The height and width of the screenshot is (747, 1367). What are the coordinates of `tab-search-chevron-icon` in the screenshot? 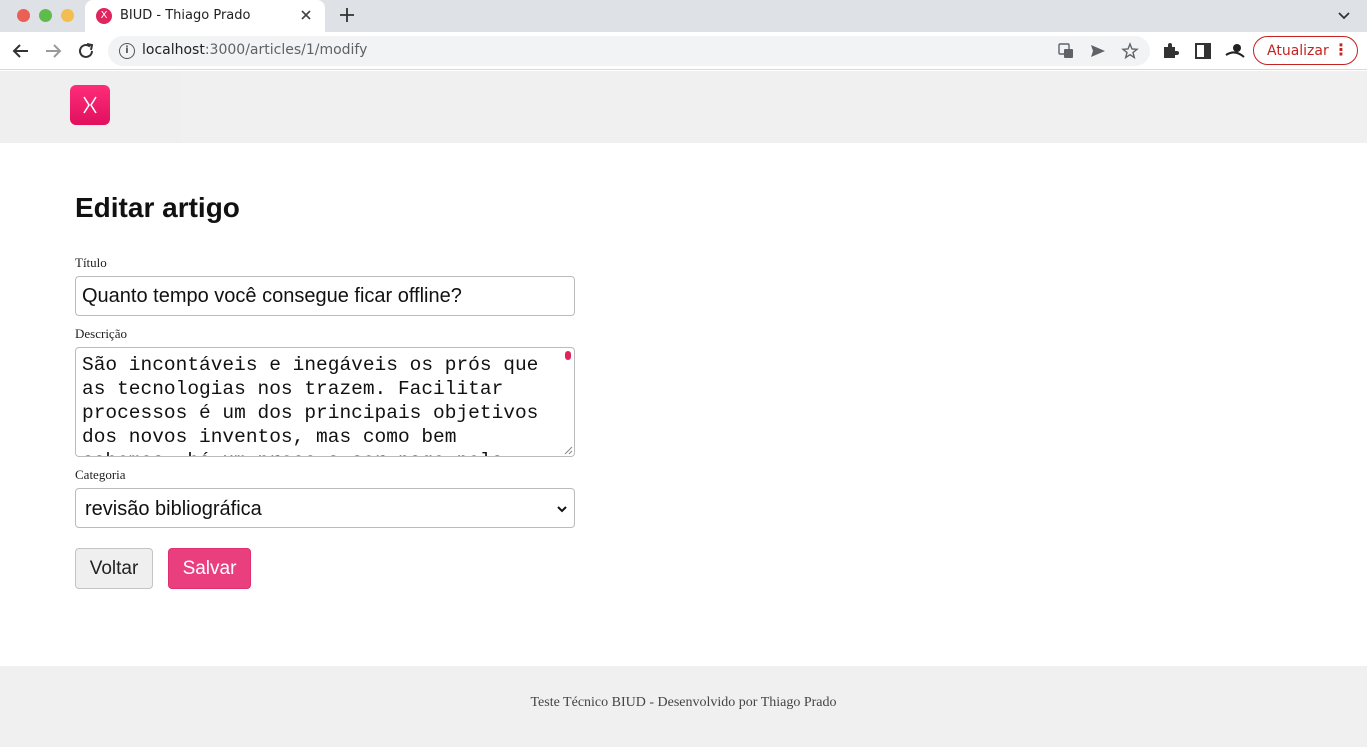 It's located at (1344, 15).